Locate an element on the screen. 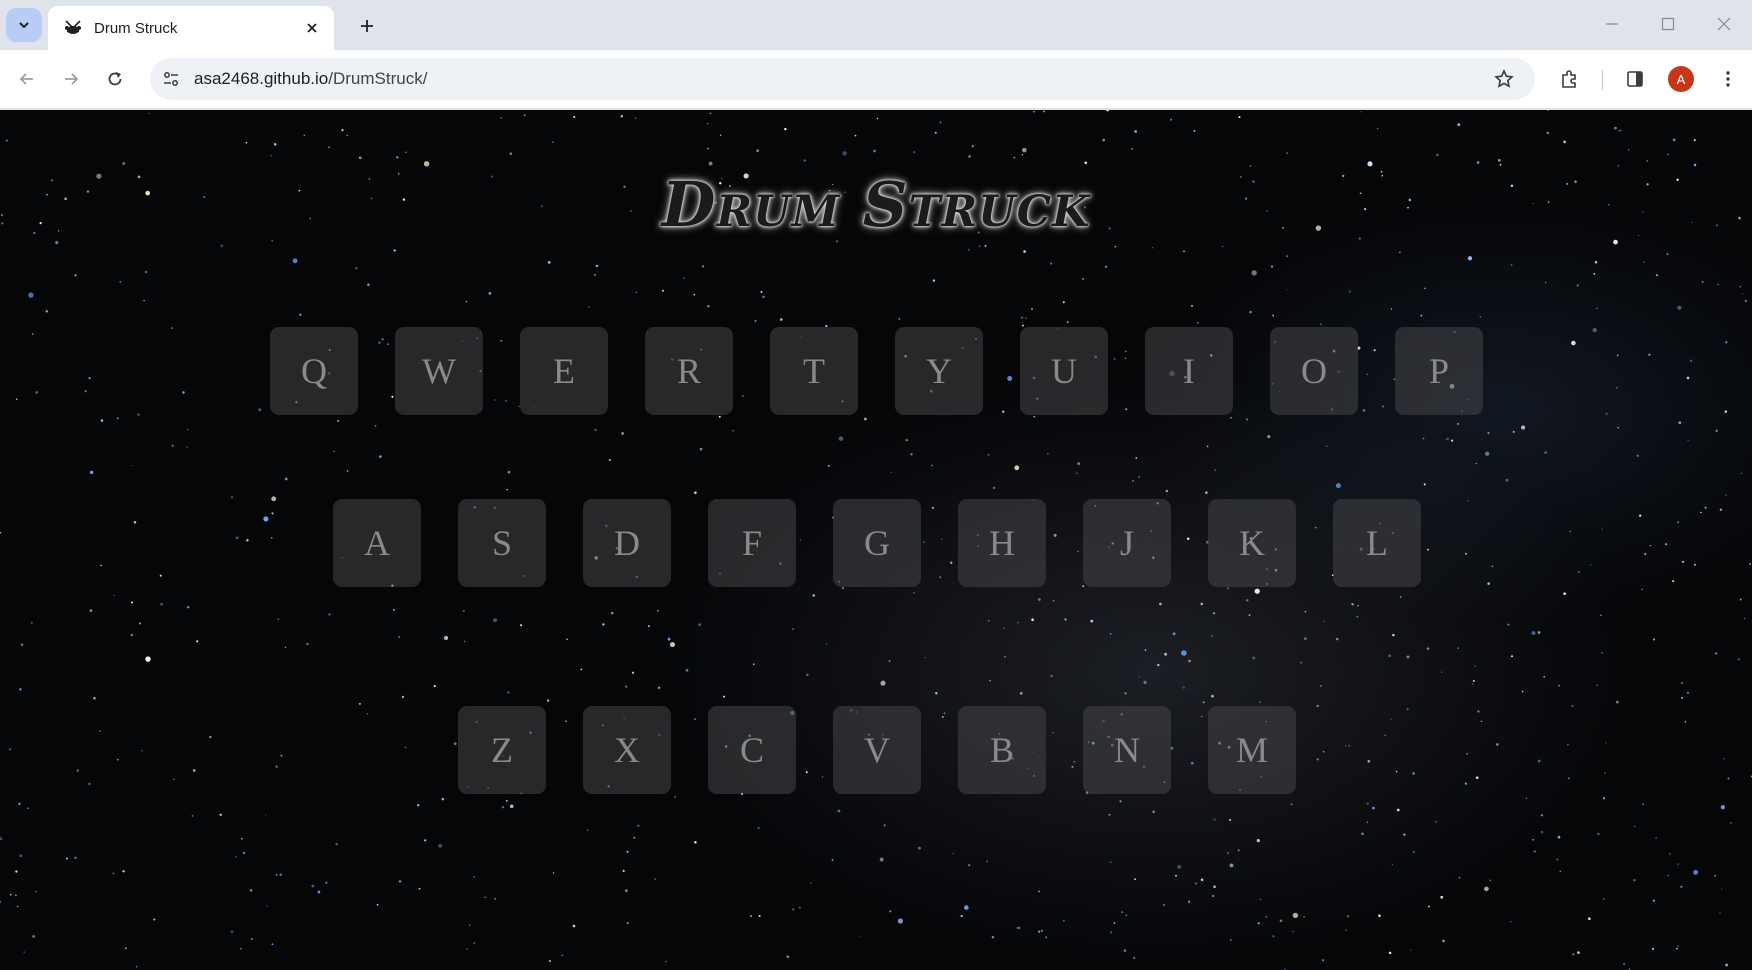 The image size is (1752, 970). url-host: asa2468.github.io is located at coordinates (261, 78).